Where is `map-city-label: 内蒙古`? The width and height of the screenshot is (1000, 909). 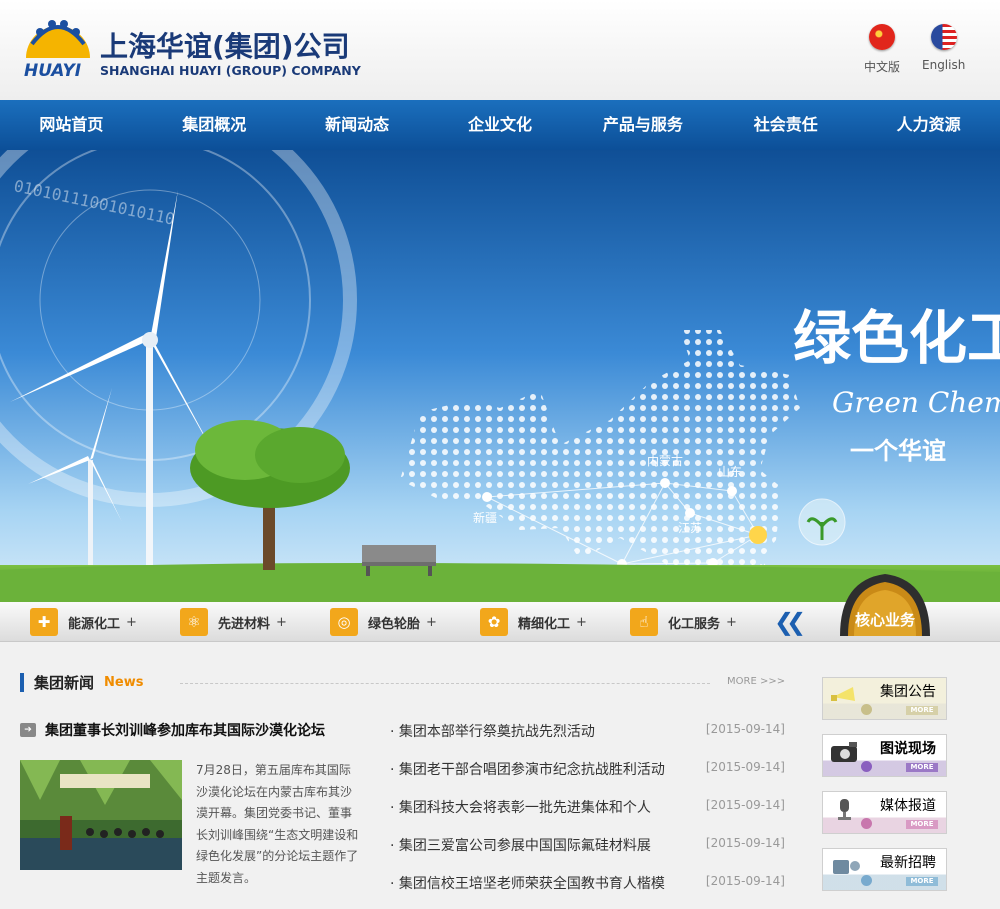 map-city-label: 内蒙古 is located at coordinates (665, 460).